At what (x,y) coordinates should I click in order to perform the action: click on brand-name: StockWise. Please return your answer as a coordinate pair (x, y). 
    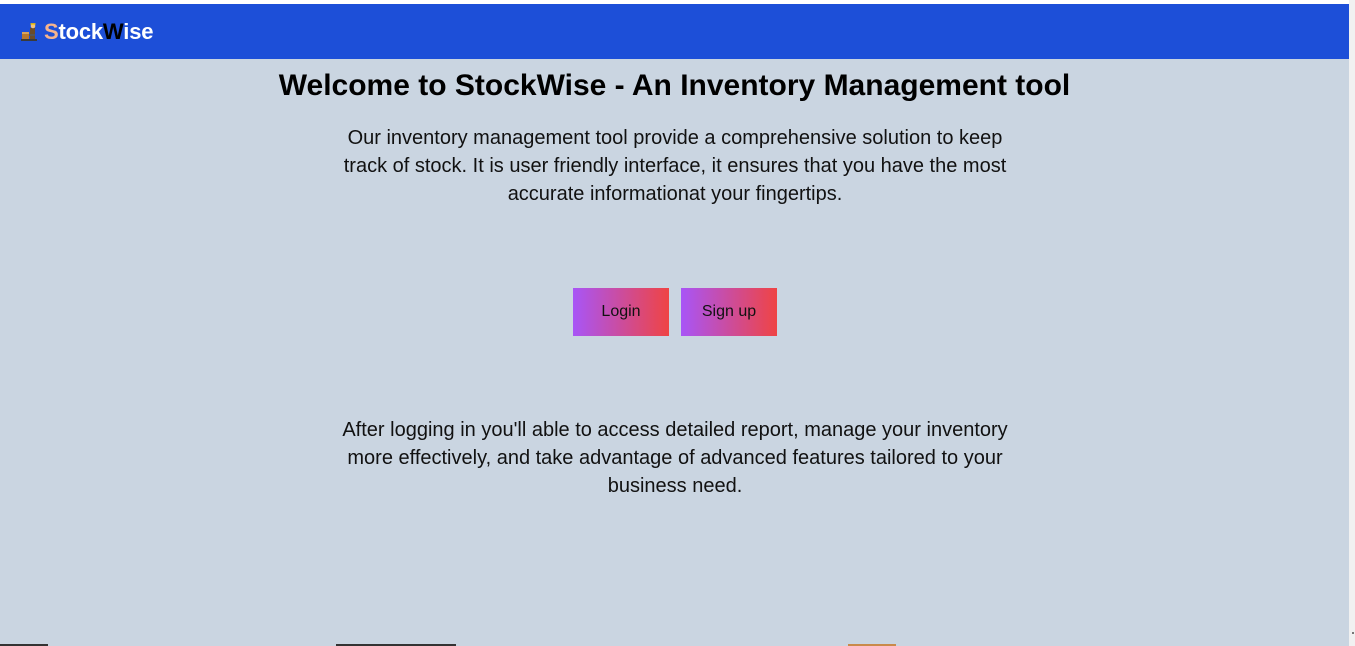
    Looking at the image, I should click on (98, 32).